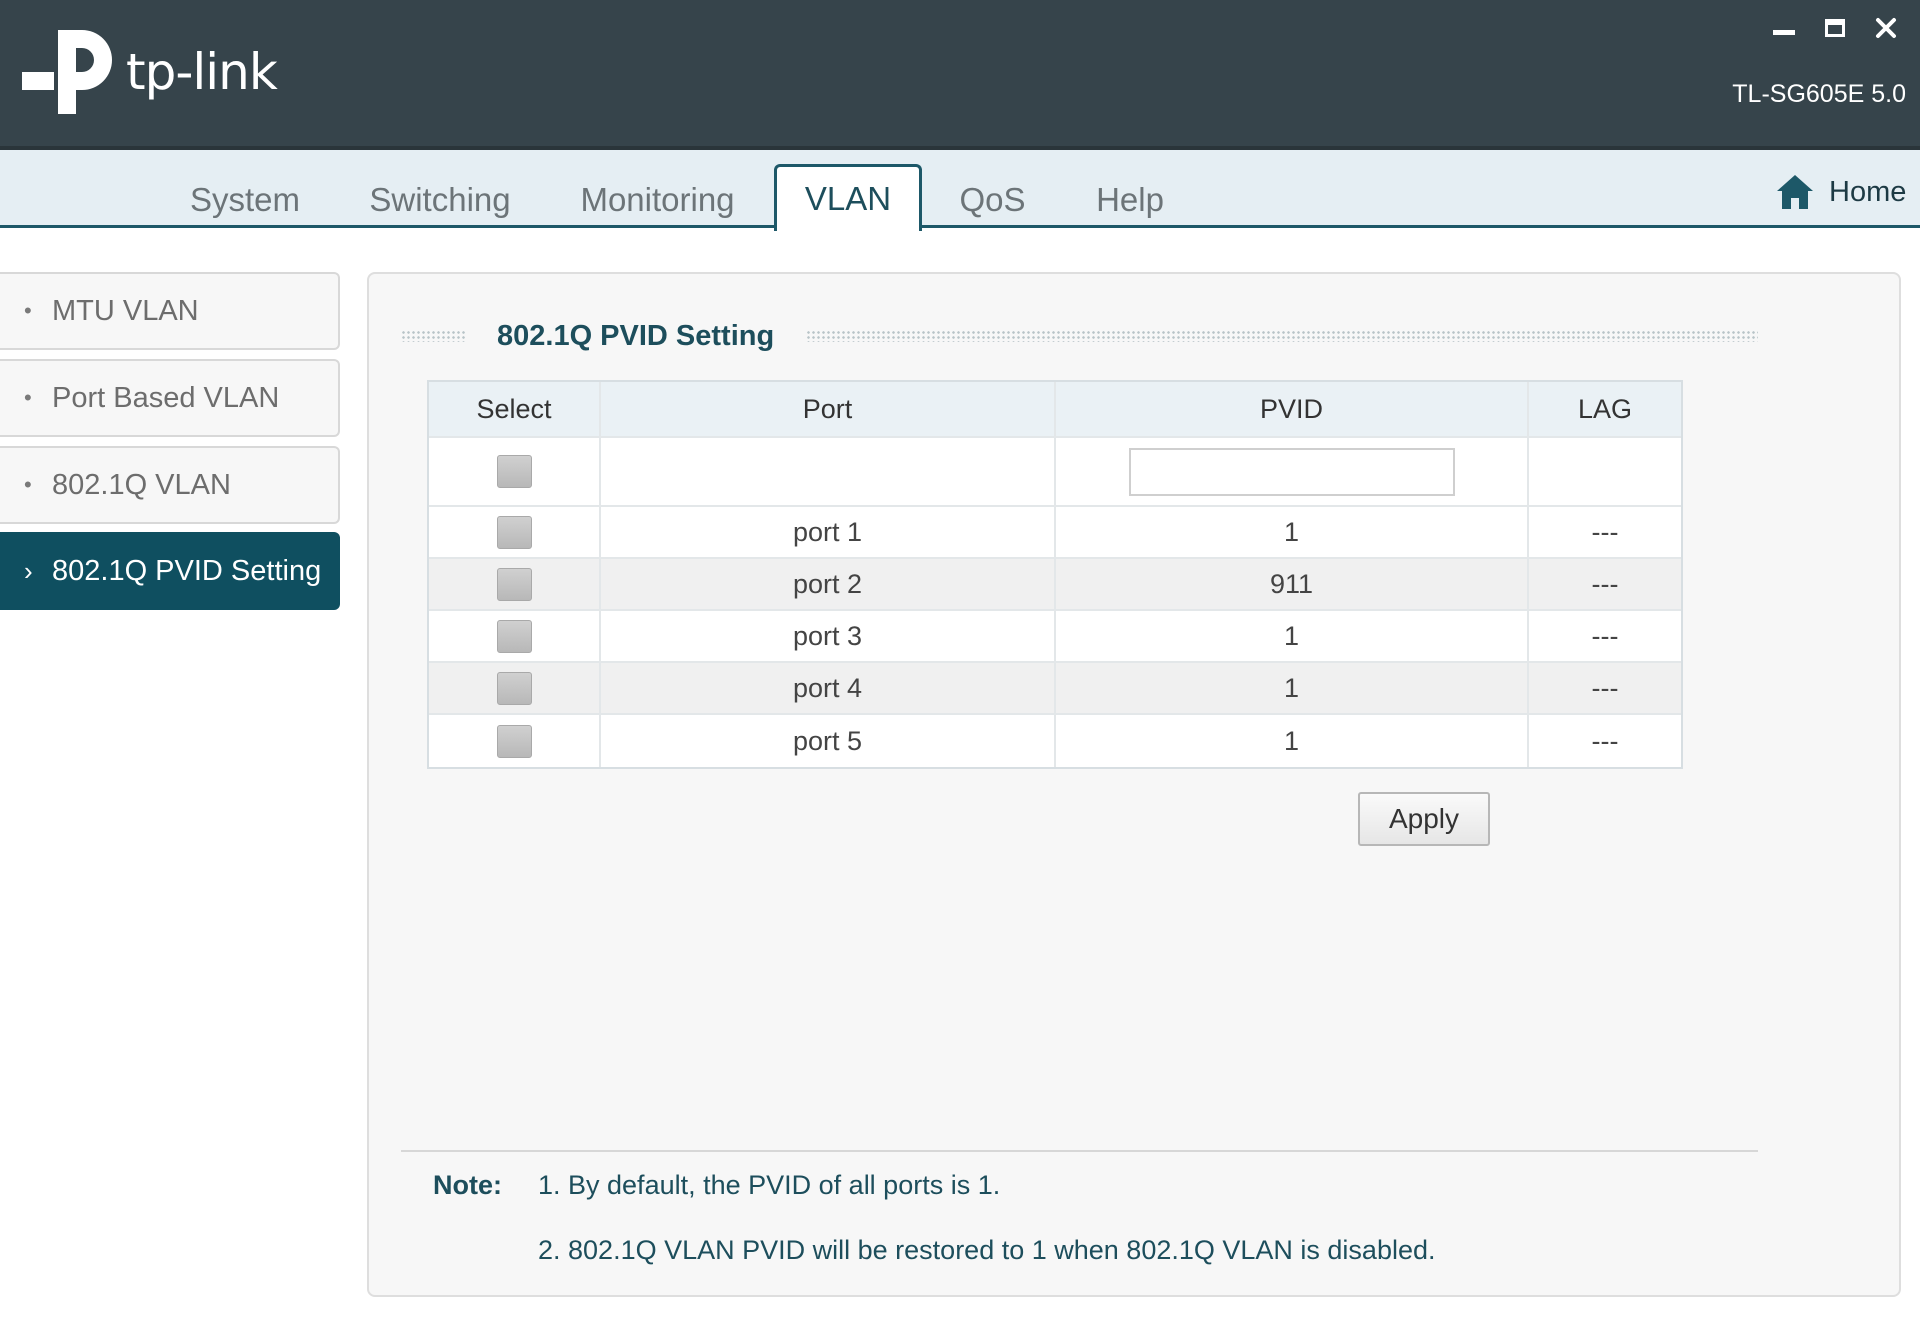 The width and height of the screenshot is (1920, 1337). I want to click on tab-vlan: VLAN, so click(848, 197).